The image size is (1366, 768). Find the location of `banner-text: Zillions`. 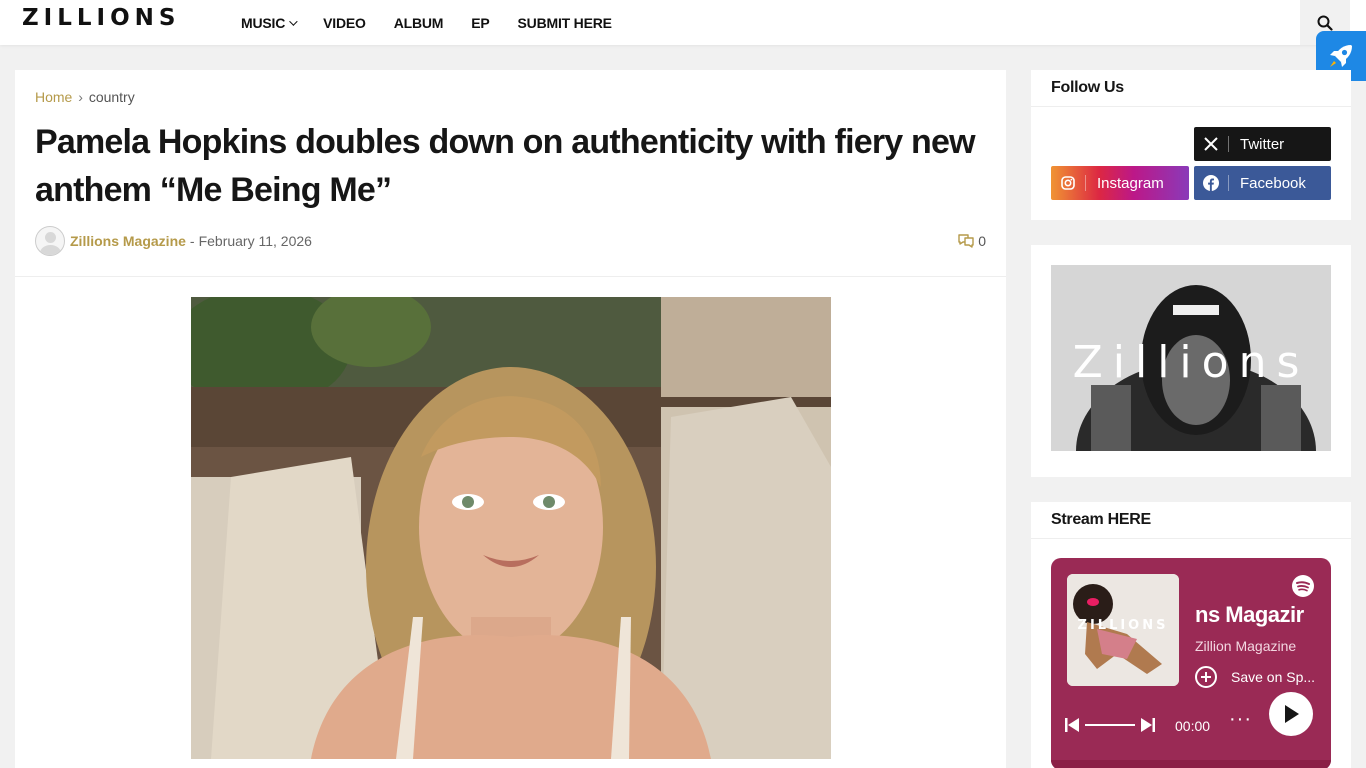

banner-text: Zillions is located at coordinates (1191, 362).